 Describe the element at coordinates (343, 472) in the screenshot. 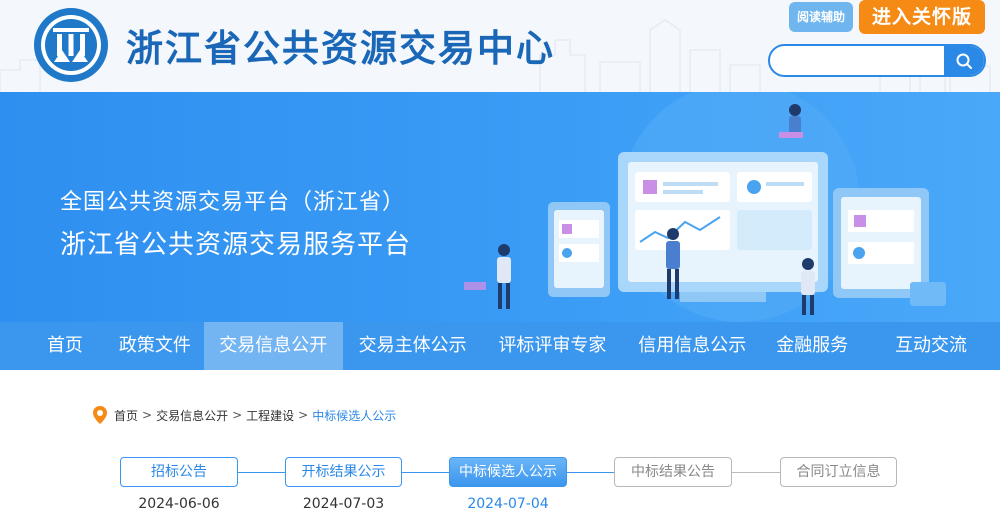

I see `step-bid-opening-result: 开标结果公示` at that location.